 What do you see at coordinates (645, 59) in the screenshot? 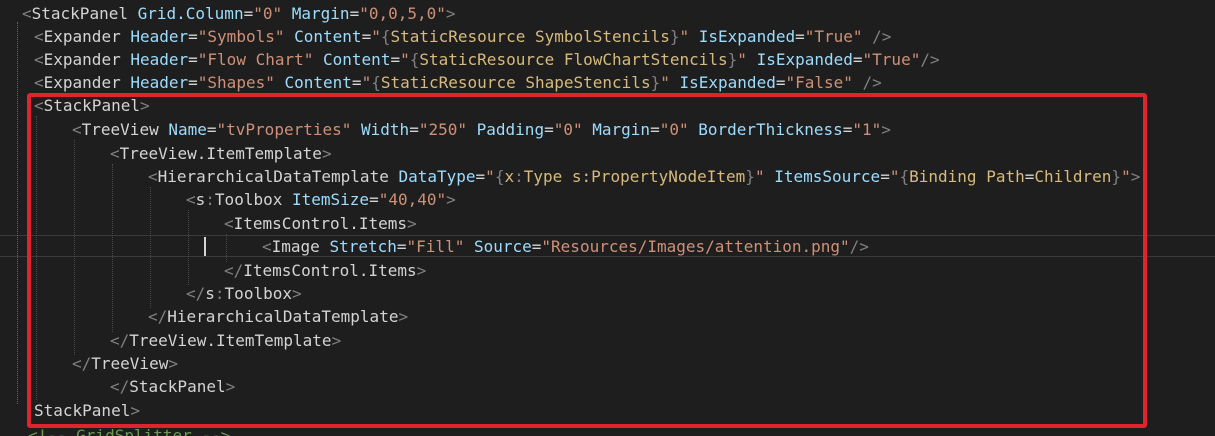
I see `code-token: FlowChartStencils` at bounding box center [645, 59].